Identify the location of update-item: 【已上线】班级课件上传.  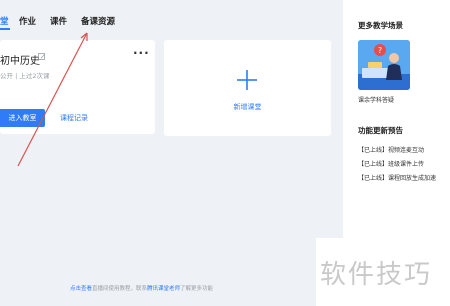
(391, 164).